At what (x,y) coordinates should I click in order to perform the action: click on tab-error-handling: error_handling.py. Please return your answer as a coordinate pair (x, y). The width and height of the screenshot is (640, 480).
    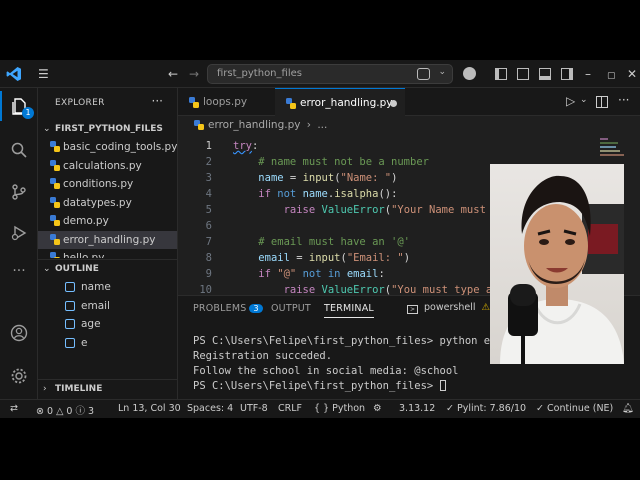
    Looking at the image, I should click on (340, 102).